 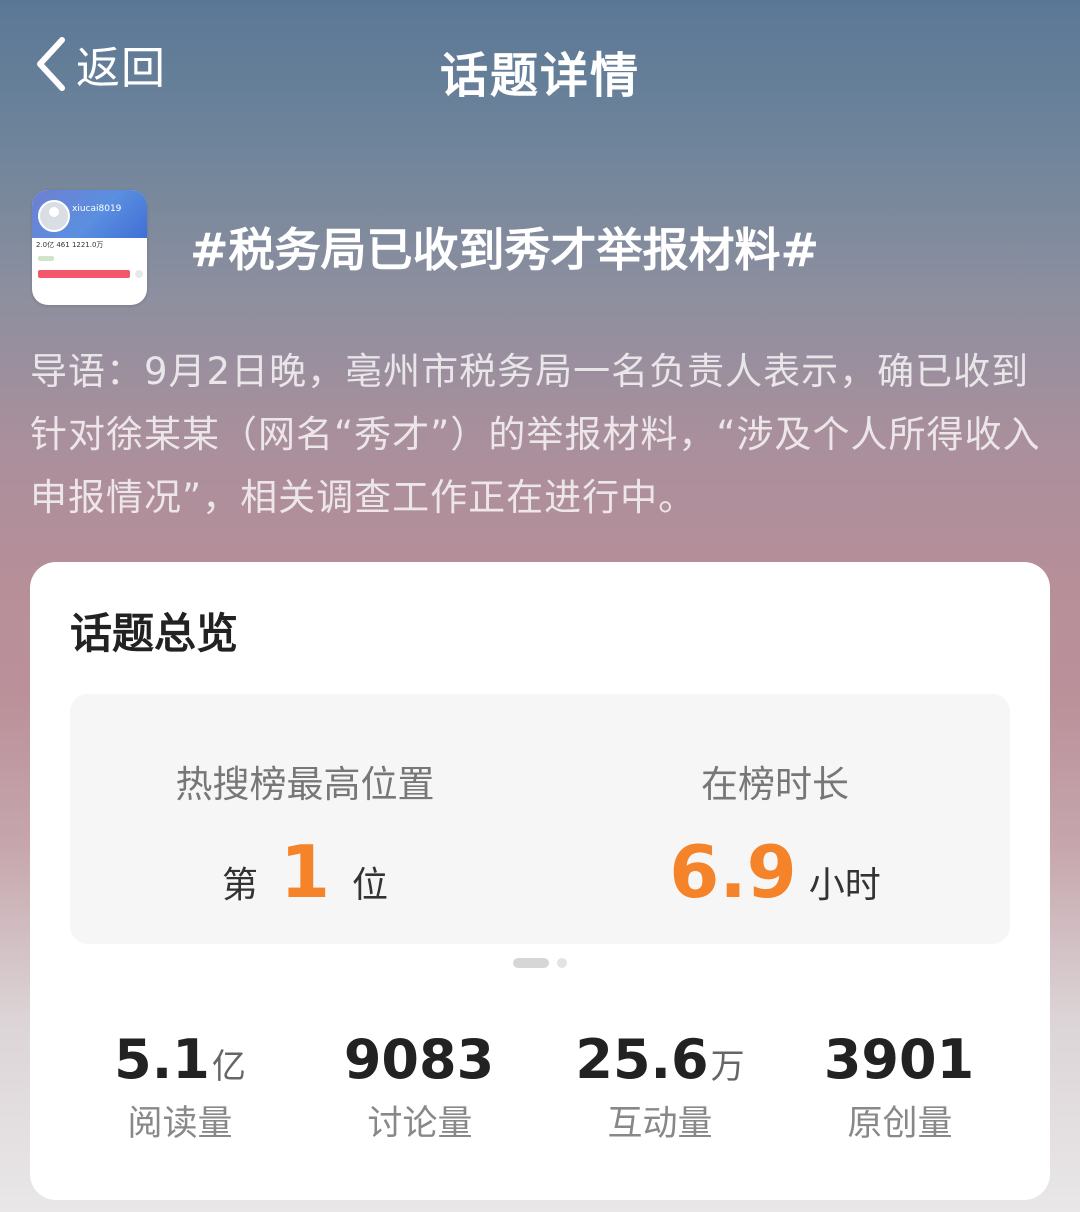 I want to click on page-indicator-dot, so click(x=562, y=963).